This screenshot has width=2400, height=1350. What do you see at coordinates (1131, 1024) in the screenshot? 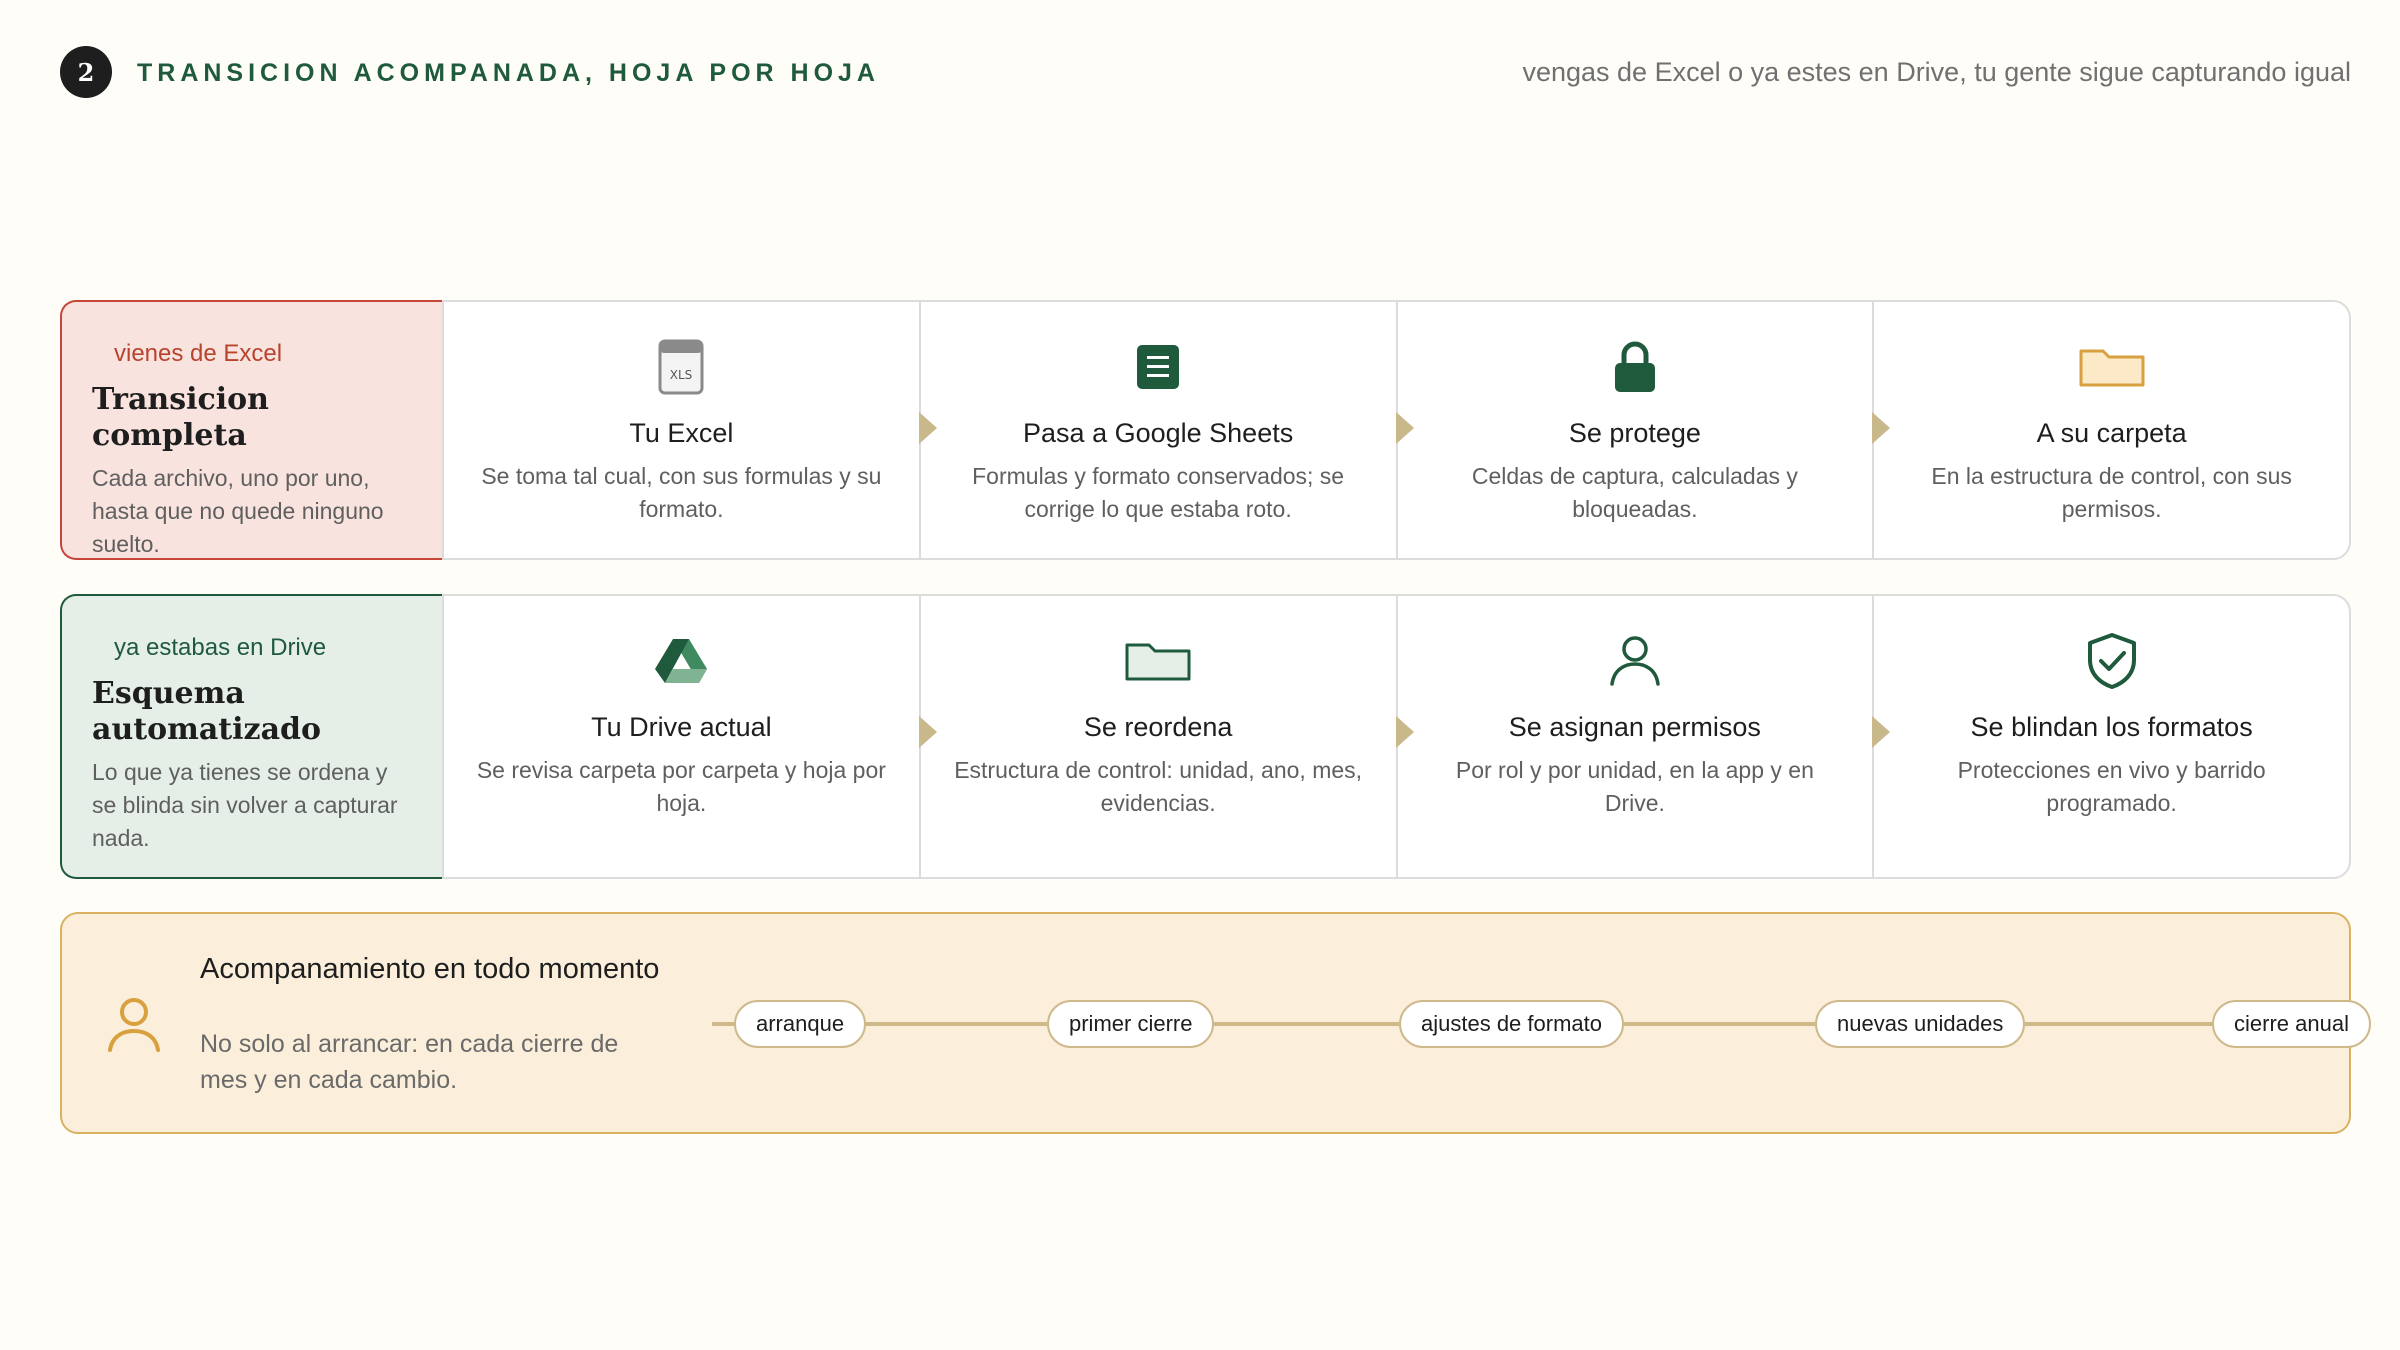
I see `milestone-pill: primer cierre` at bounding box center [1131, 1024].